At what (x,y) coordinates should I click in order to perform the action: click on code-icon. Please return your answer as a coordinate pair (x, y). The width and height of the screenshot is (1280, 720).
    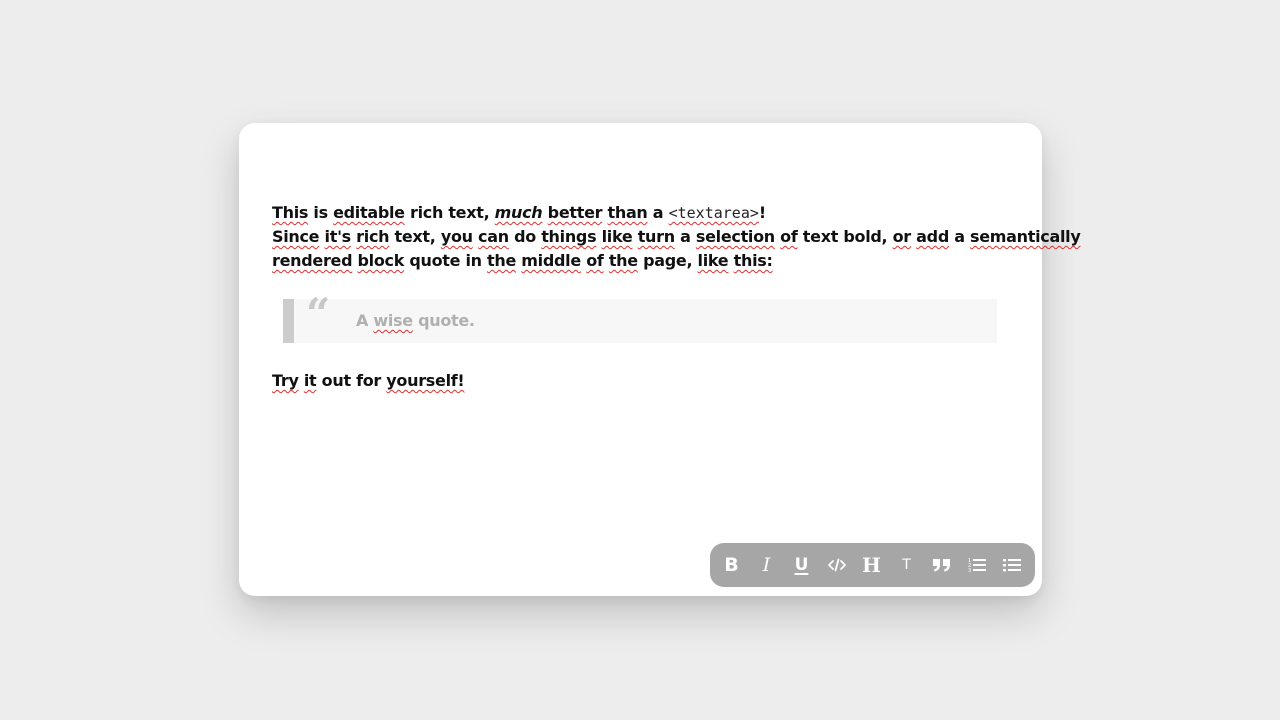
    Looking at the image, I should click on (836, 565).